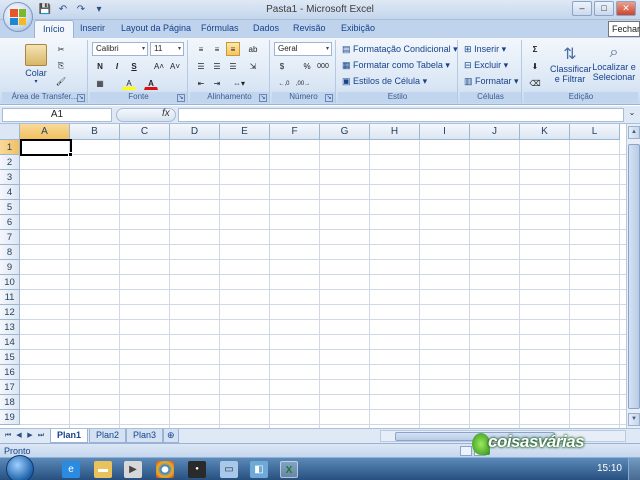 The image size is (640, 480). Describe the element at coordinates (100, 66) in the screenshot. I see `bold-button: N` at that location.